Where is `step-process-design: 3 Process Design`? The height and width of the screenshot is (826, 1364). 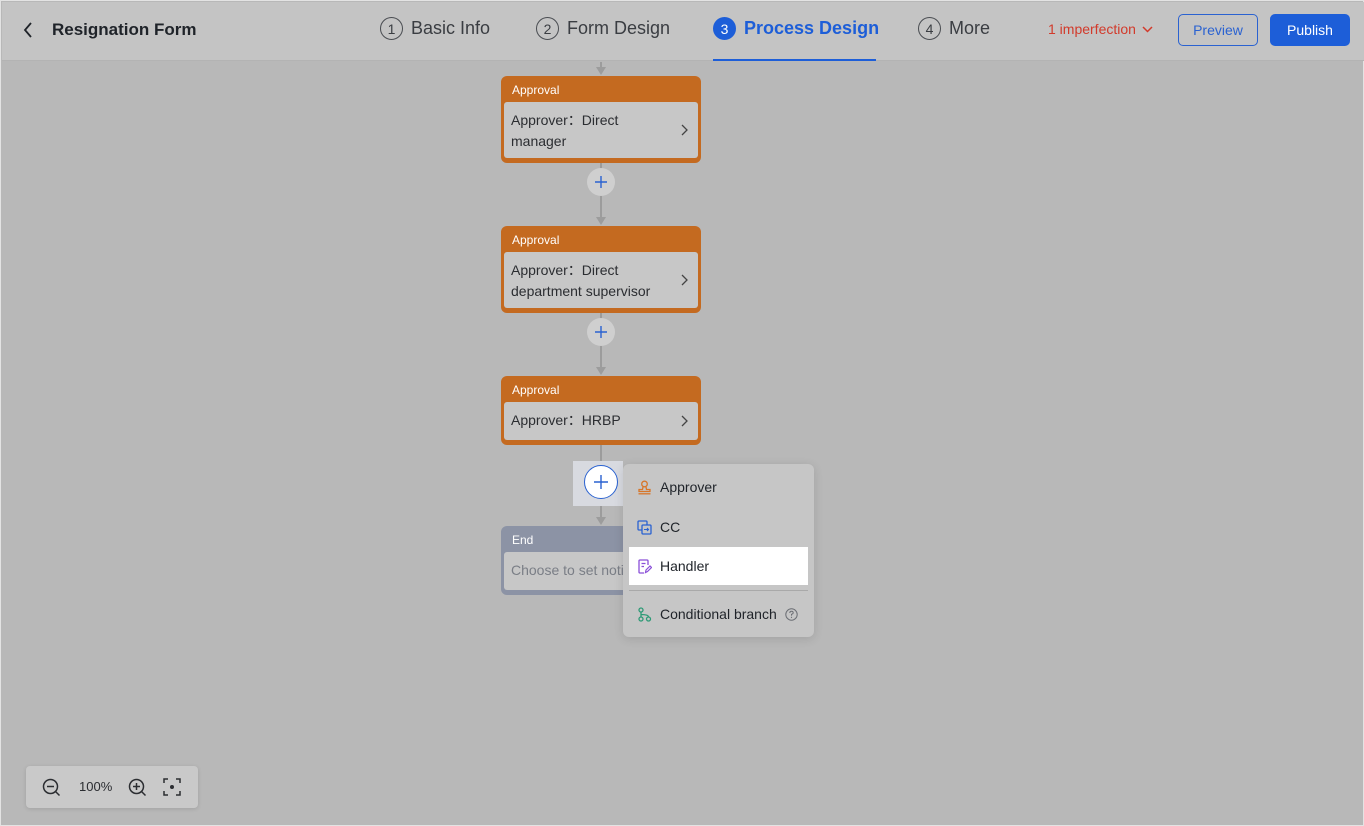 step-process-design: 3 Process Design is located at coordinates (796, 28).